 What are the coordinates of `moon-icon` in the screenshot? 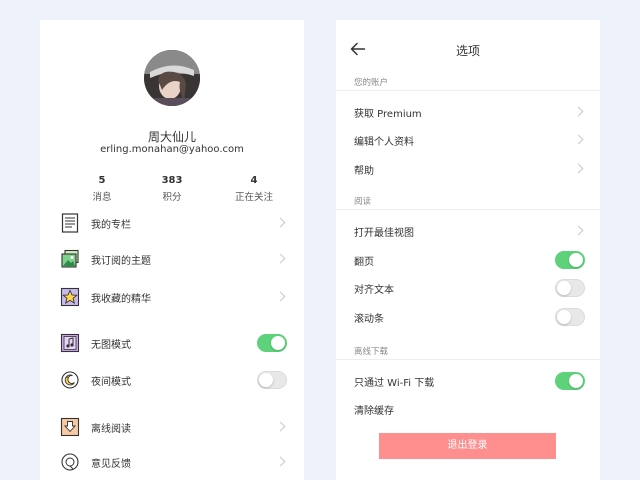 It's located at (70, 380).